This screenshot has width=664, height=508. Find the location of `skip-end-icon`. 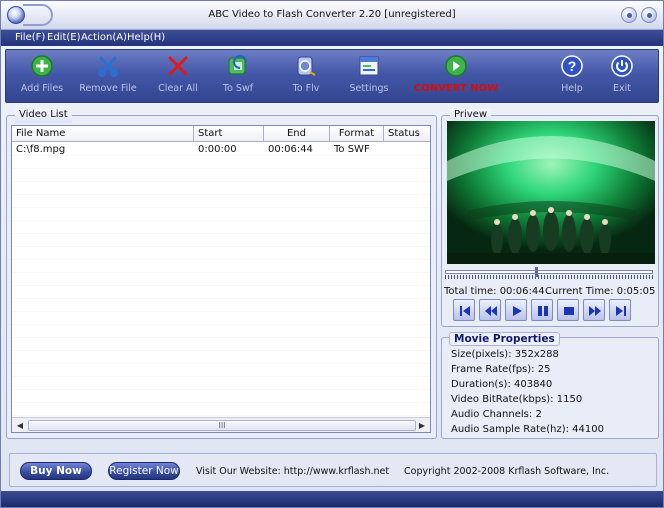

skip-end-icon is located at coordinates (621, 311).